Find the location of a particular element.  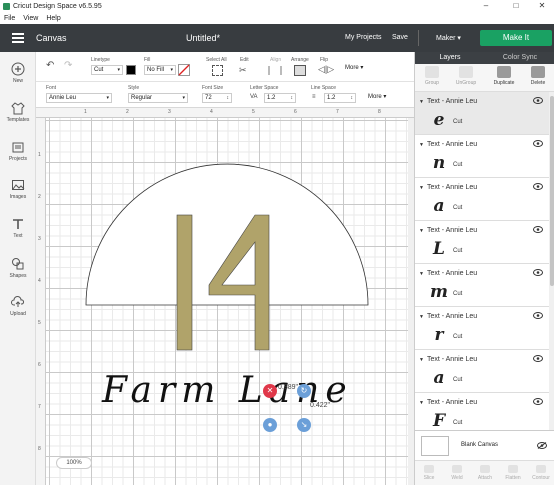

close-icon: ✕ is located at coordinates (542, 6).